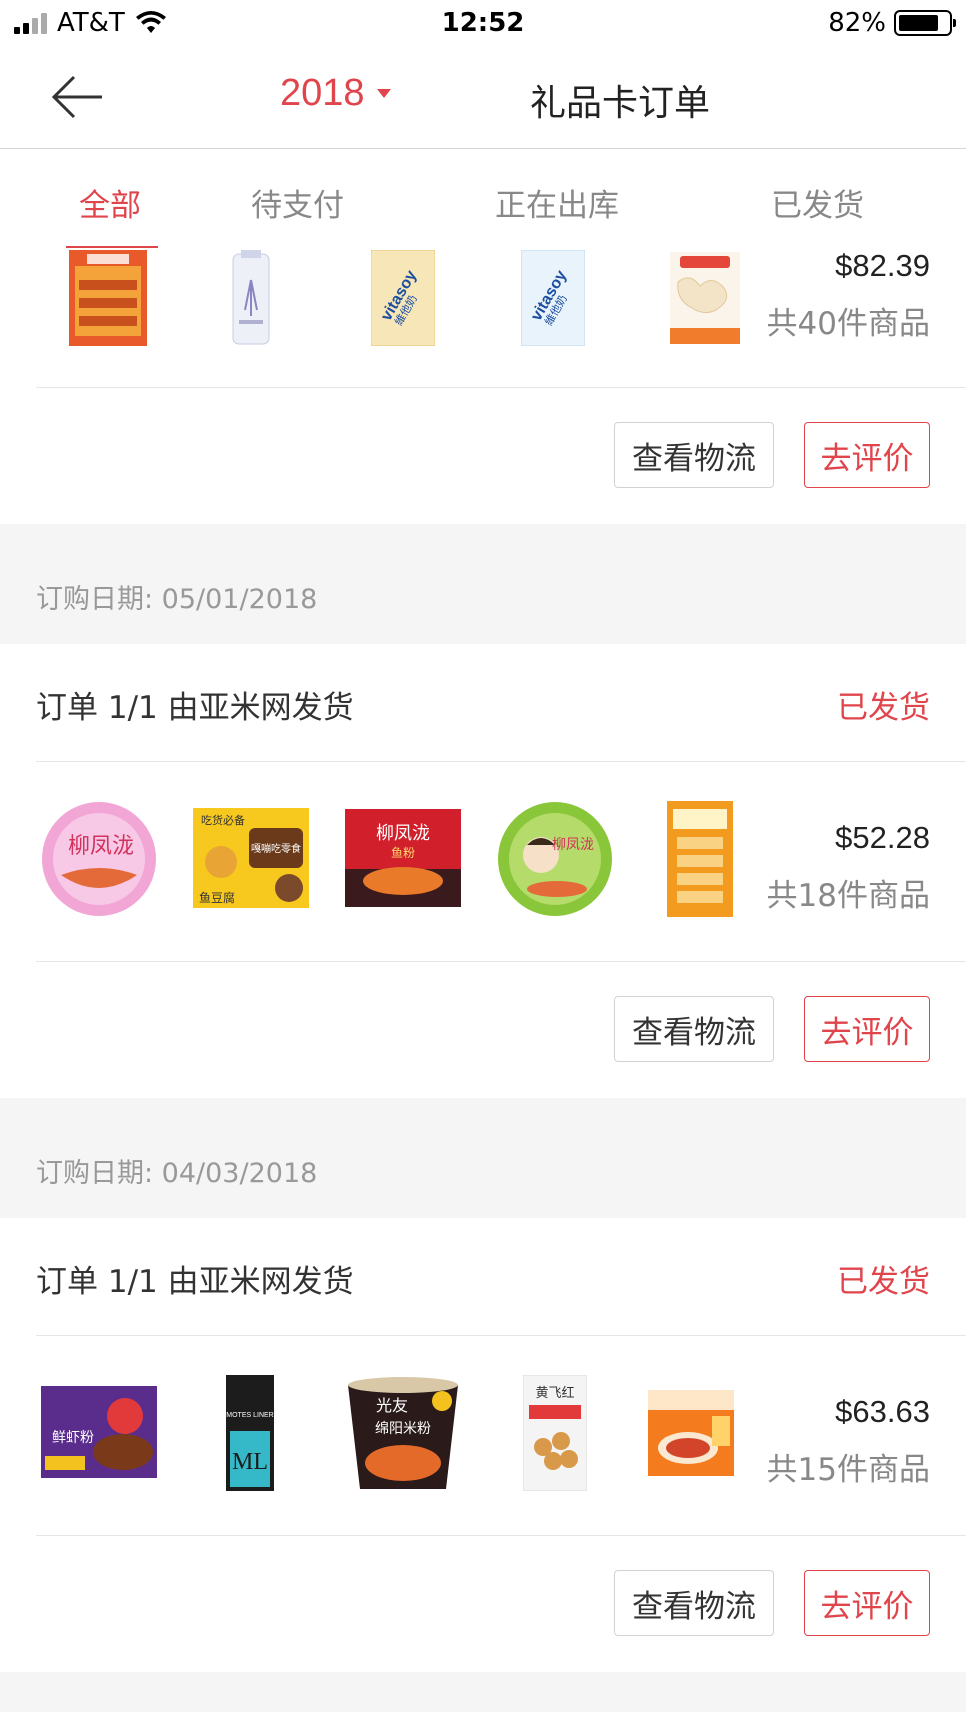  I want to click on year-selector: 2018, so click(335, 93).